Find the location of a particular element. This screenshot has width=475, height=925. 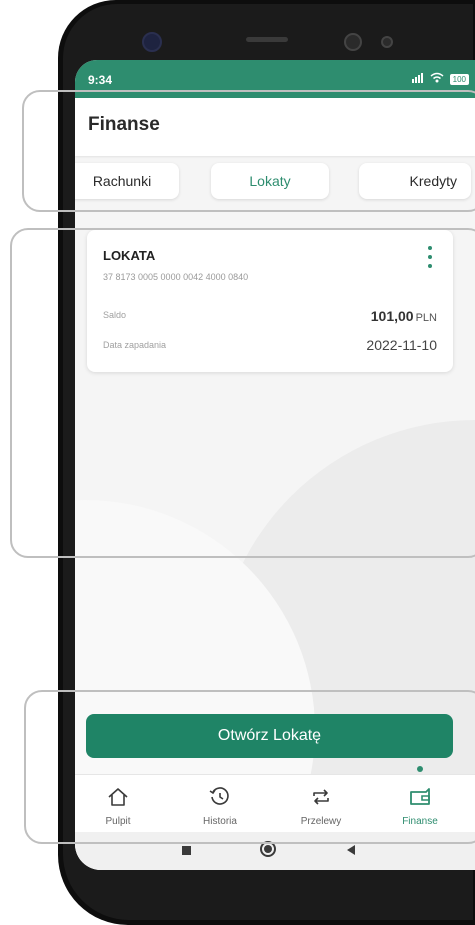

signal-icon is located at coordinates (417, 79).